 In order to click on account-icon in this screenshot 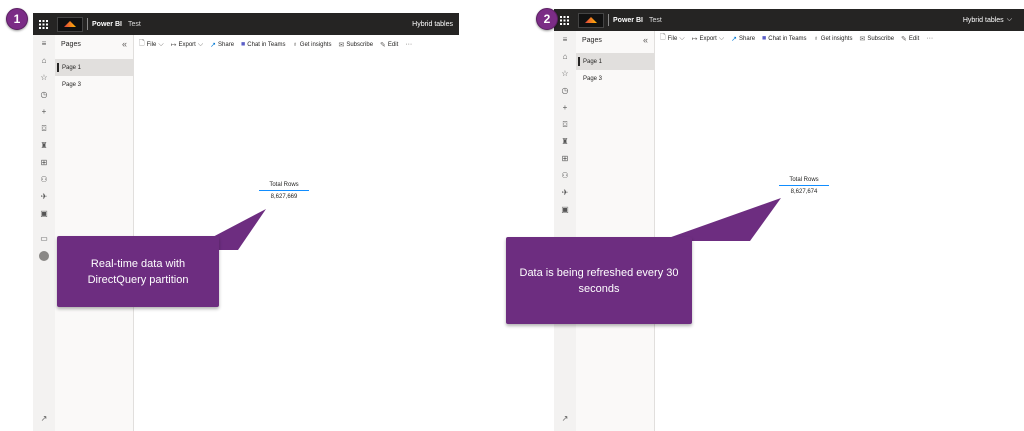, I will do `click(44, 255)`.